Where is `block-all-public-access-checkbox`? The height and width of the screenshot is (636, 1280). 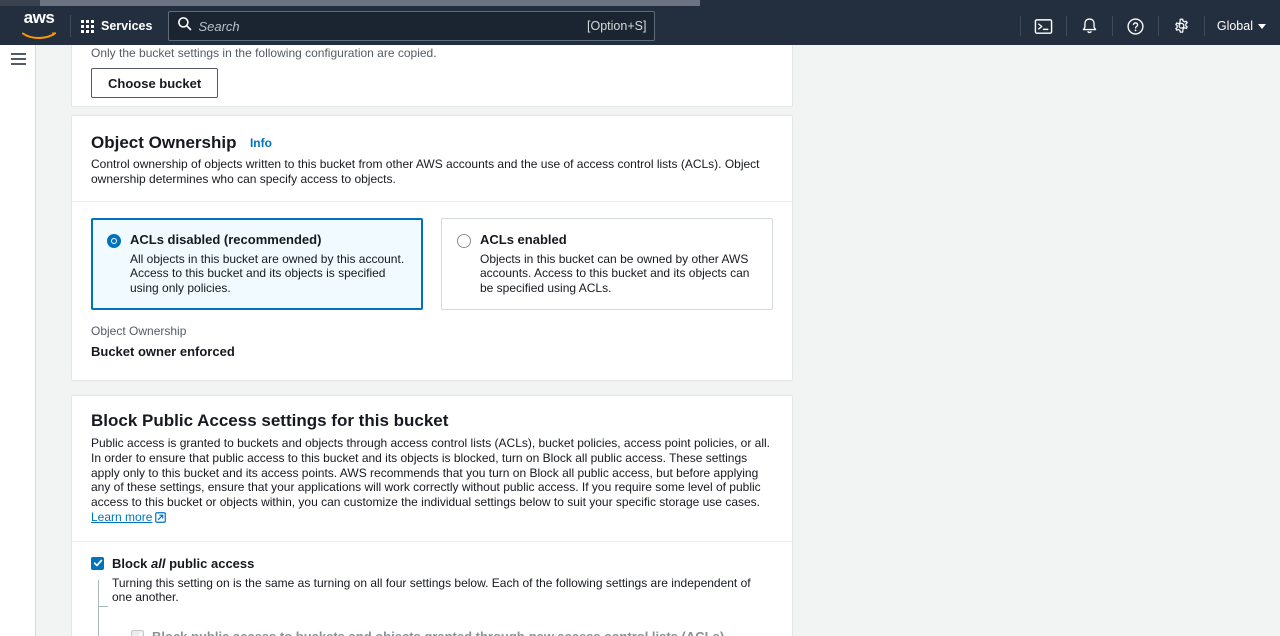
block-all-public-access-checkbox is located at coordinates (97, 563).